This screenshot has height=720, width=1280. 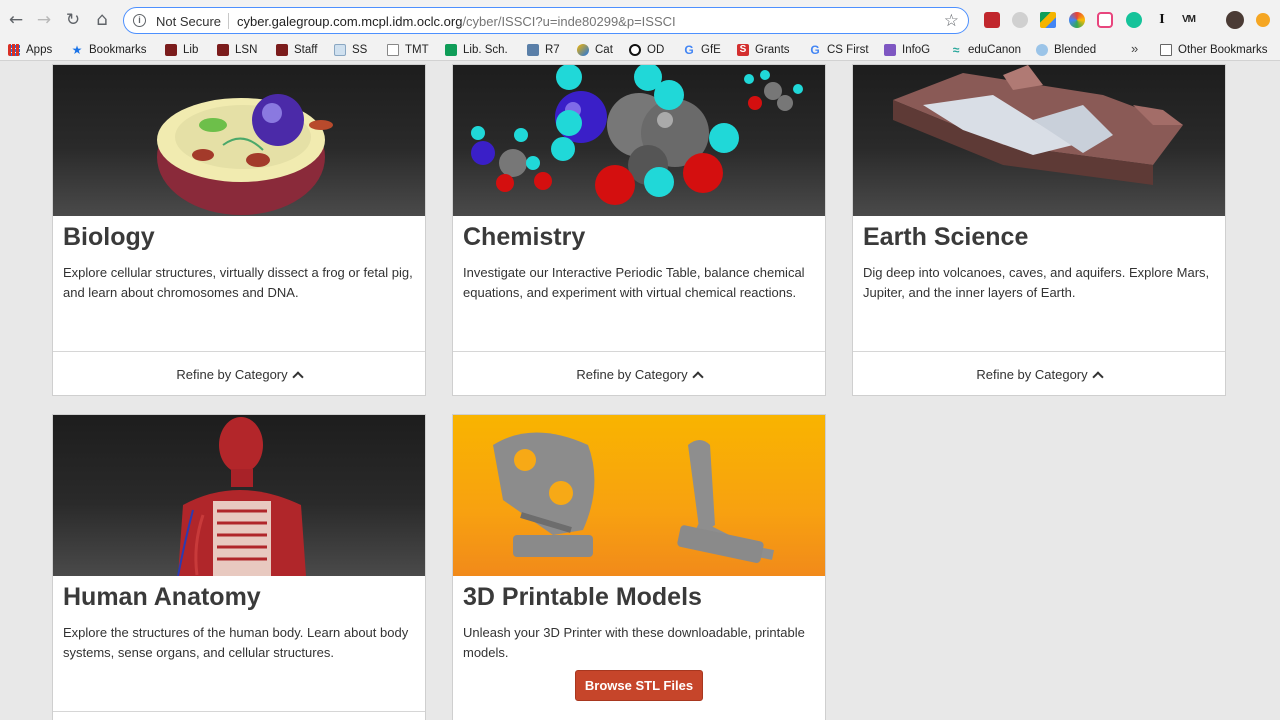 I want to click on url-path: /cyber/ISSCI?u=inde80299&p=ISSCI, so click(x=569, y=21).